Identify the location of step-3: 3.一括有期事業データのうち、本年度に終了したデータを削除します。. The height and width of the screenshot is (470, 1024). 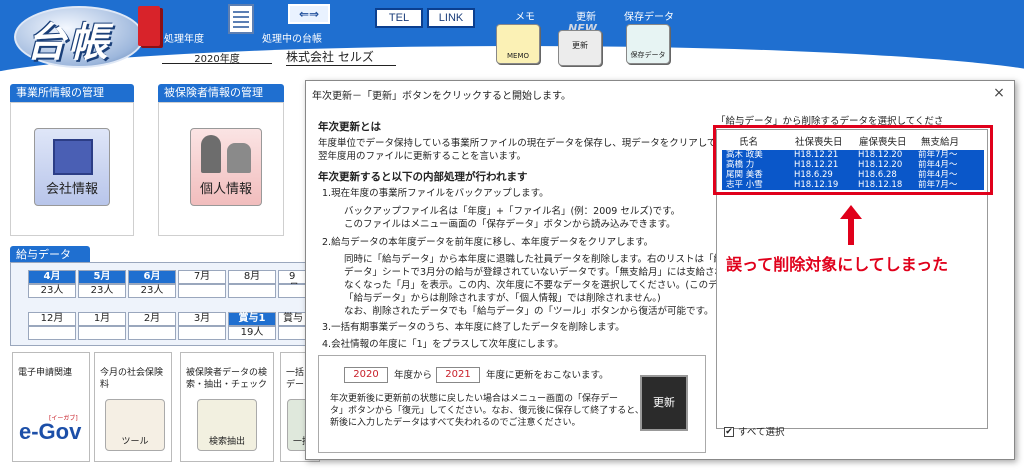
(473, 327).